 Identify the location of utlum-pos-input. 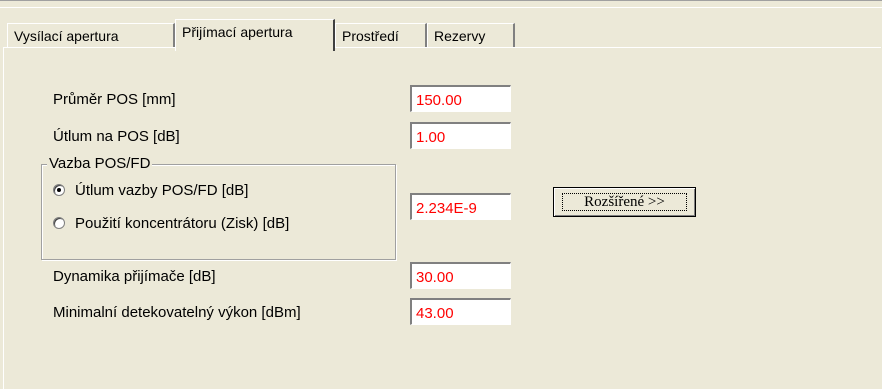
(460, 135).